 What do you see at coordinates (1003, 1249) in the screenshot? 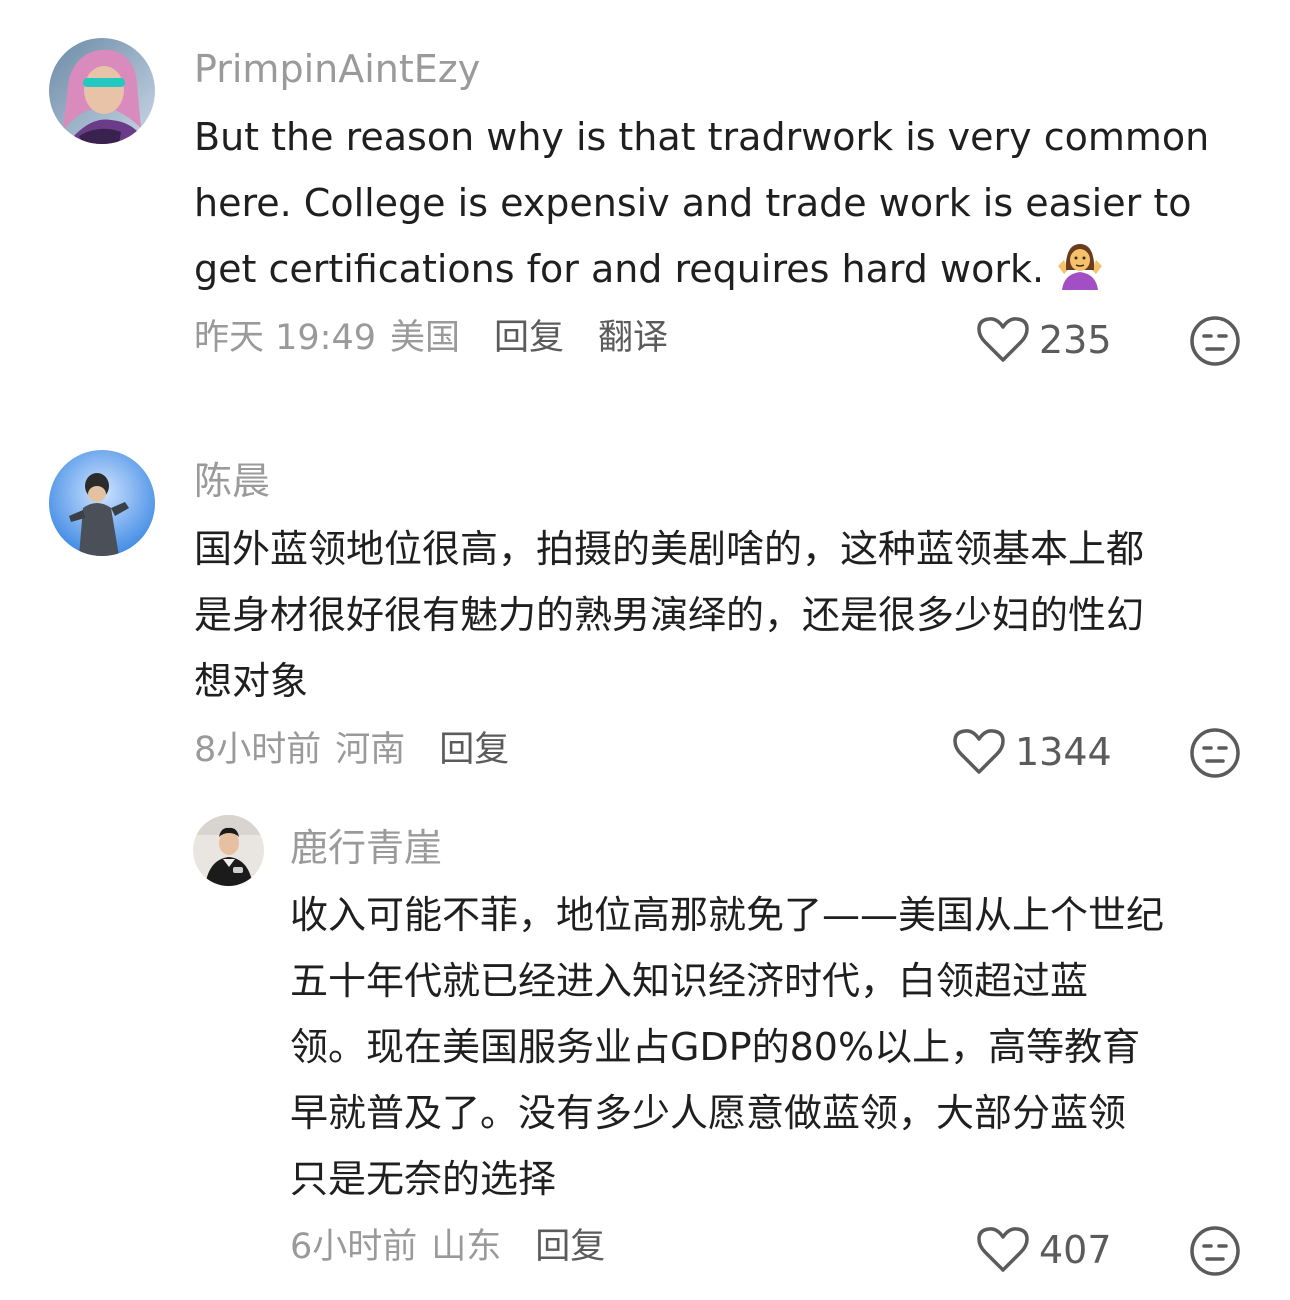
I see `heart-outline-icon` at bounding box center [1003, 1249].